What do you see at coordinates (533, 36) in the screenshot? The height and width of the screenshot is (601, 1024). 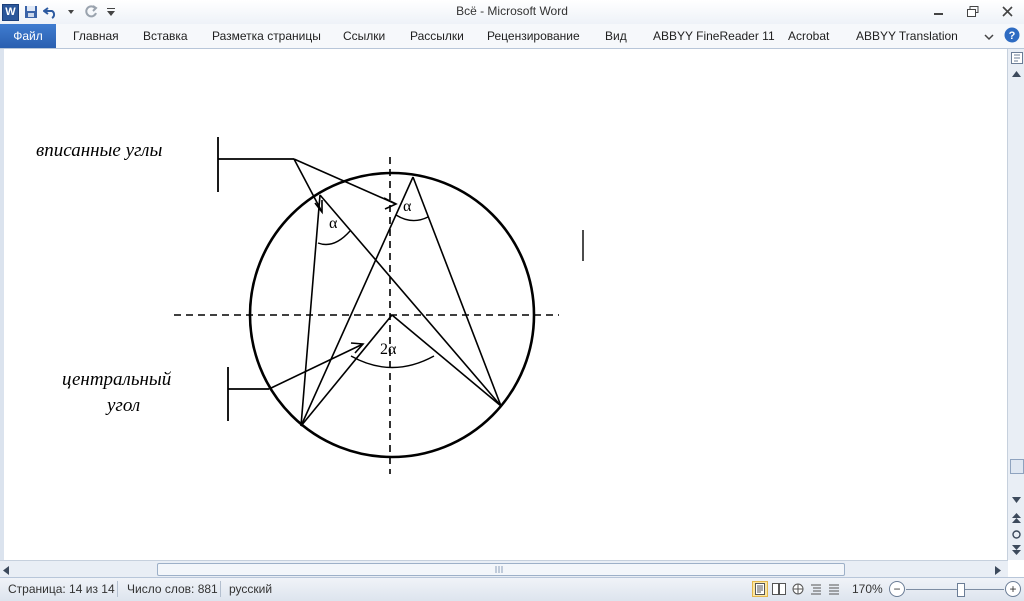 I see `tab-review: Рецензирование` at bounding box center [533, 36].